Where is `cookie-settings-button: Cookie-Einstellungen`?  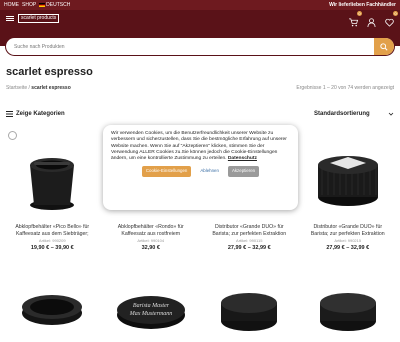
cookie-settings-button: Cookie-Einstellungen is located at coordinates (166, 171).